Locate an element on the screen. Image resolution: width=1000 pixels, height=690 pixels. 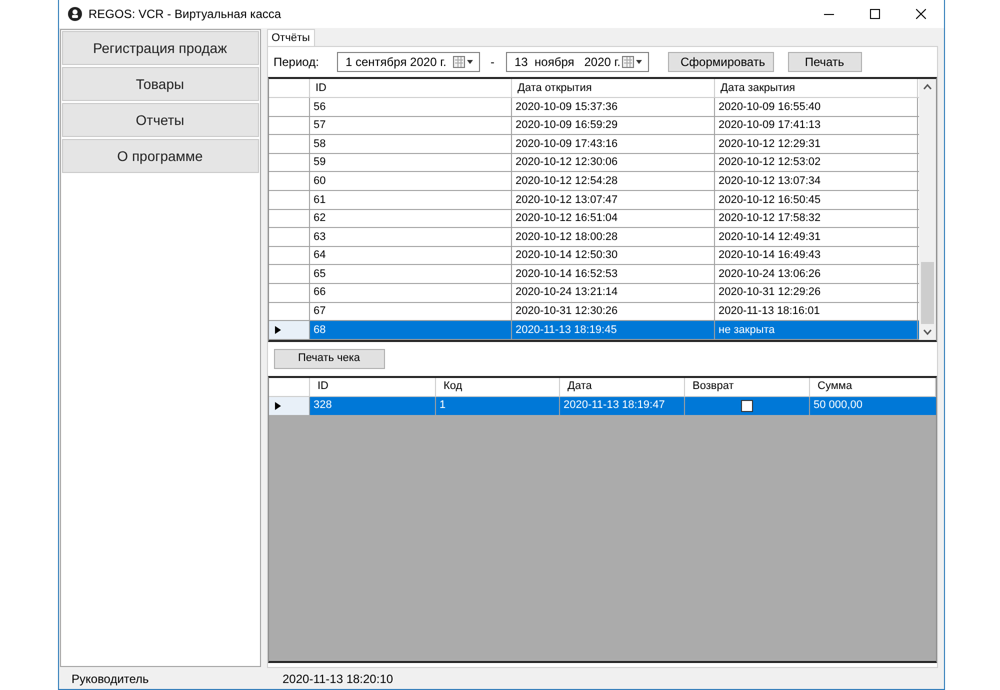
table-cell: не закрыта is located at coordinates (816, 330).